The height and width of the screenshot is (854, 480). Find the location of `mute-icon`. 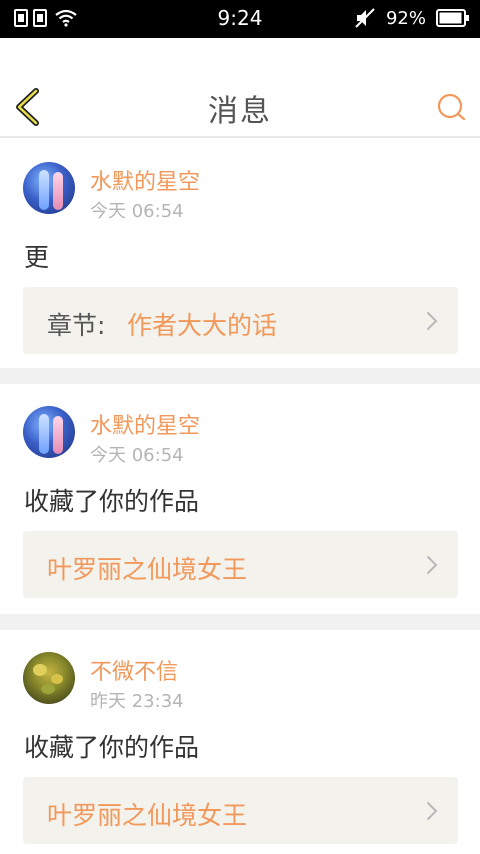

mute-icon is located at coordinates (365, 18).